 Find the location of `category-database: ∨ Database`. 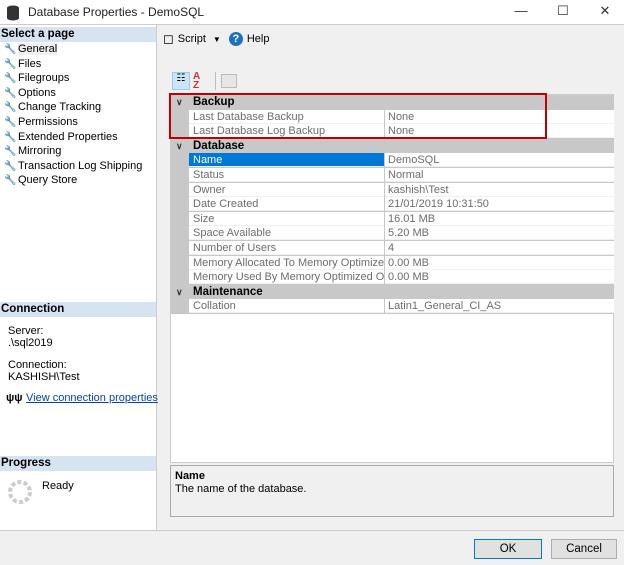

category-database: ∨ Database is located at coordinates (392, 146).